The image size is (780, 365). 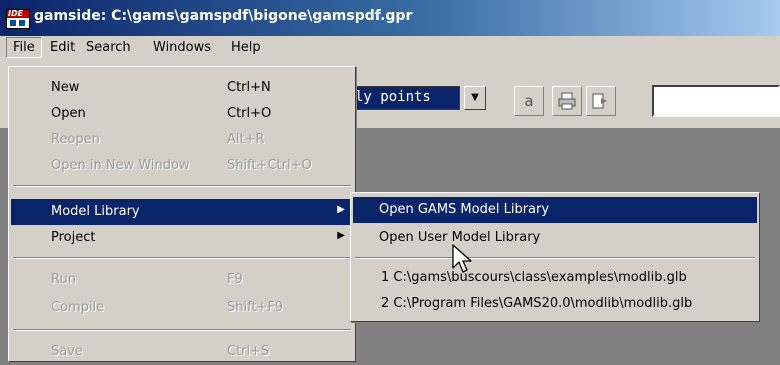 I want to click on menu-item-label: Reopen, so click(x=75, y=139).